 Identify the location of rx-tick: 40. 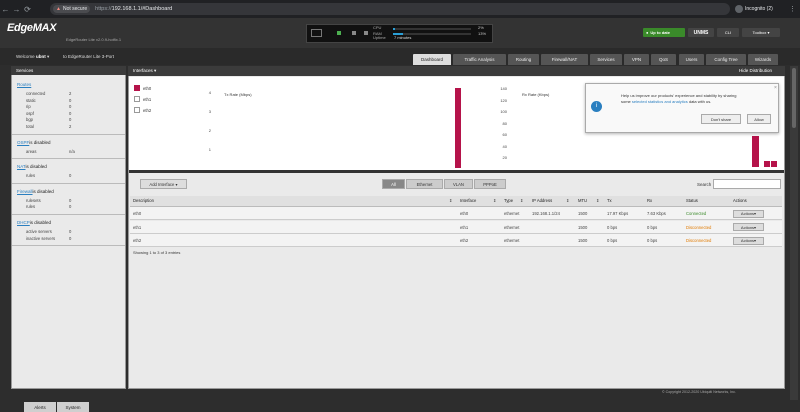
(504, 146).